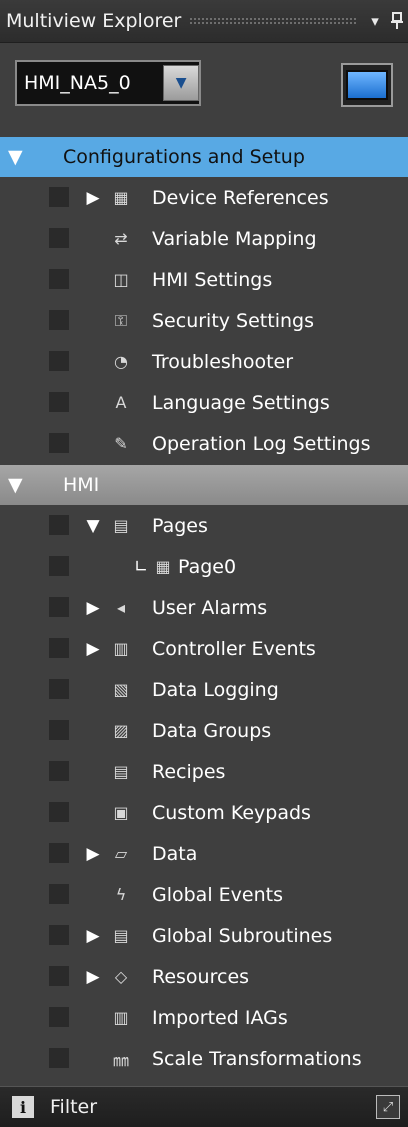  I want to click on pin-icon, so click(397, 21).